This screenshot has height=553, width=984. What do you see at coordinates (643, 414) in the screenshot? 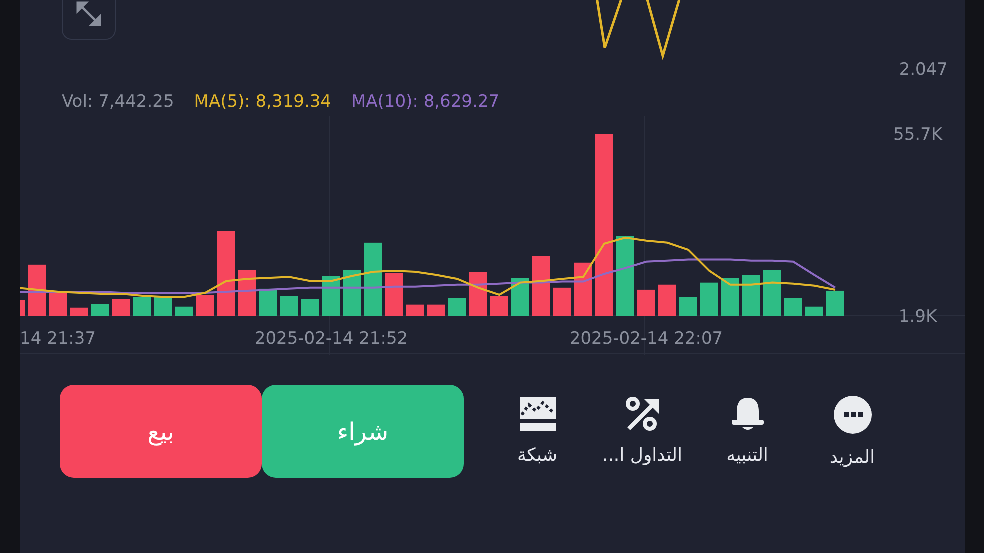
I see `percent-icon` at bounding box center [643, 414].